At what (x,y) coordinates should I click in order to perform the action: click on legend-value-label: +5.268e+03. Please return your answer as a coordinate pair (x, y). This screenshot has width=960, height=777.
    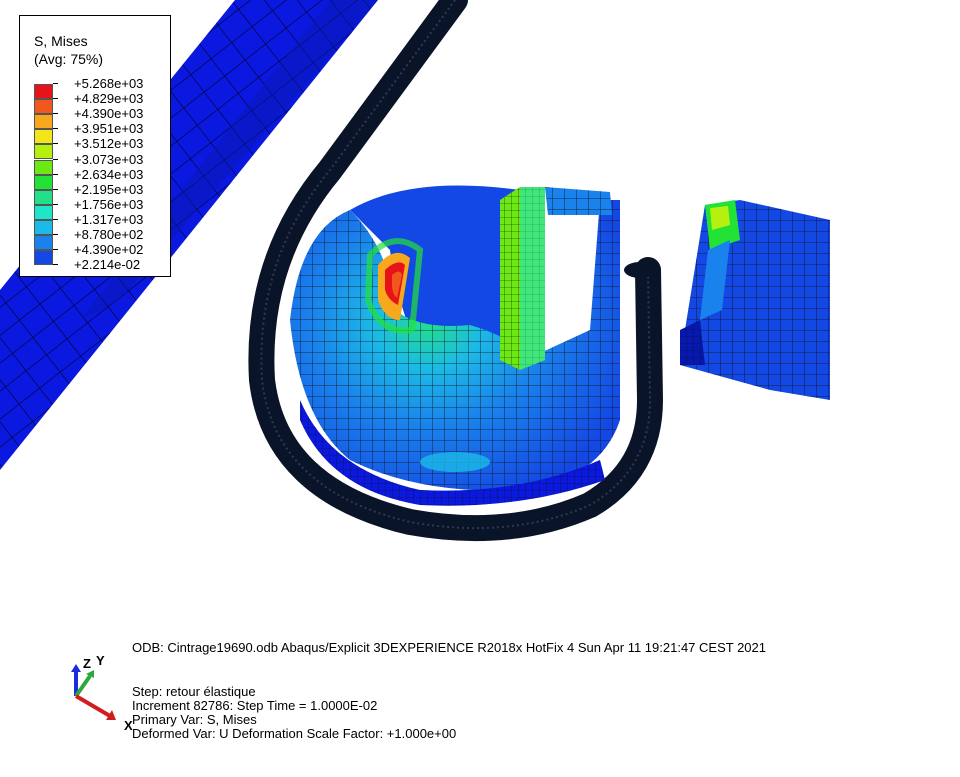
    Looking at the image, I should click on (109, 83).